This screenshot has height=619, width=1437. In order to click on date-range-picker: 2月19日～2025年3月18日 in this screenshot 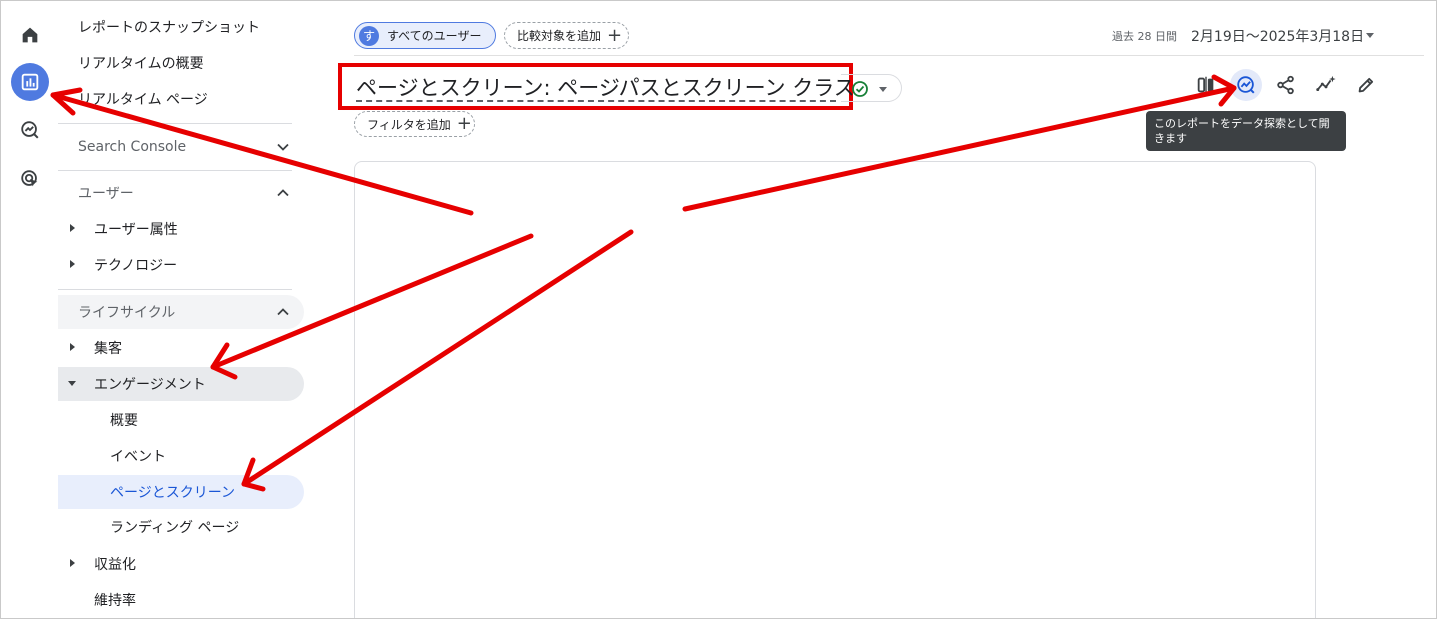, I will do `click(1277, 36)`.